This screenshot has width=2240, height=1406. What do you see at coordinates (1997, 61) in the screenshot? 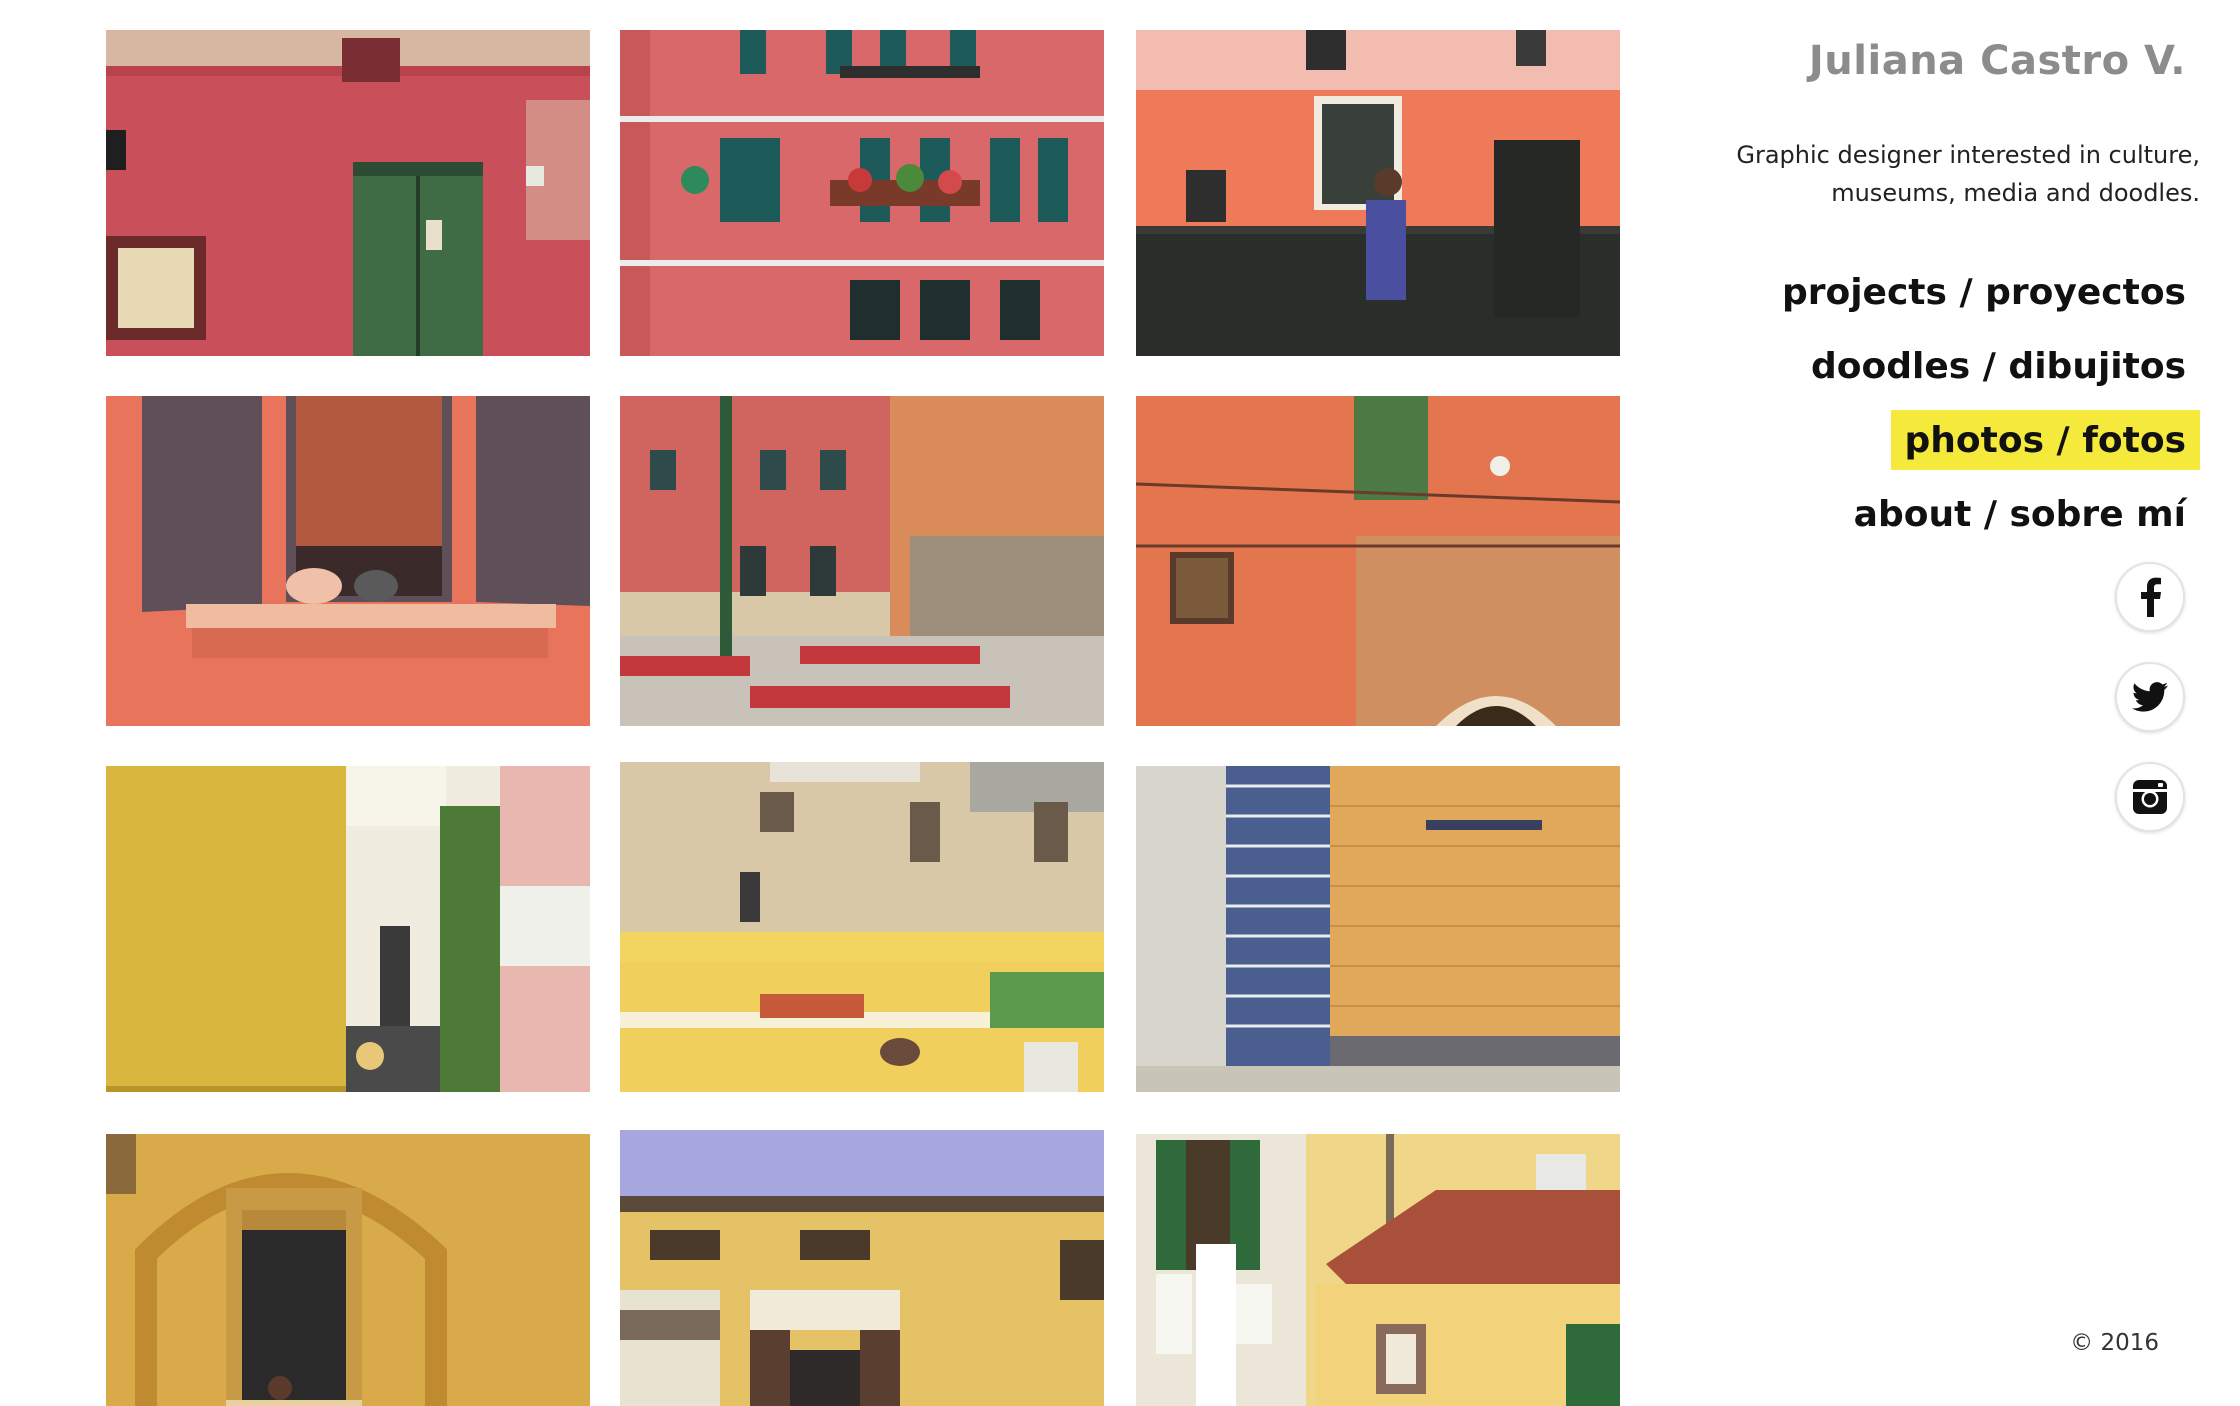
I see `site-title: Juliana Castro V.` at bounding box center [1997, 61].